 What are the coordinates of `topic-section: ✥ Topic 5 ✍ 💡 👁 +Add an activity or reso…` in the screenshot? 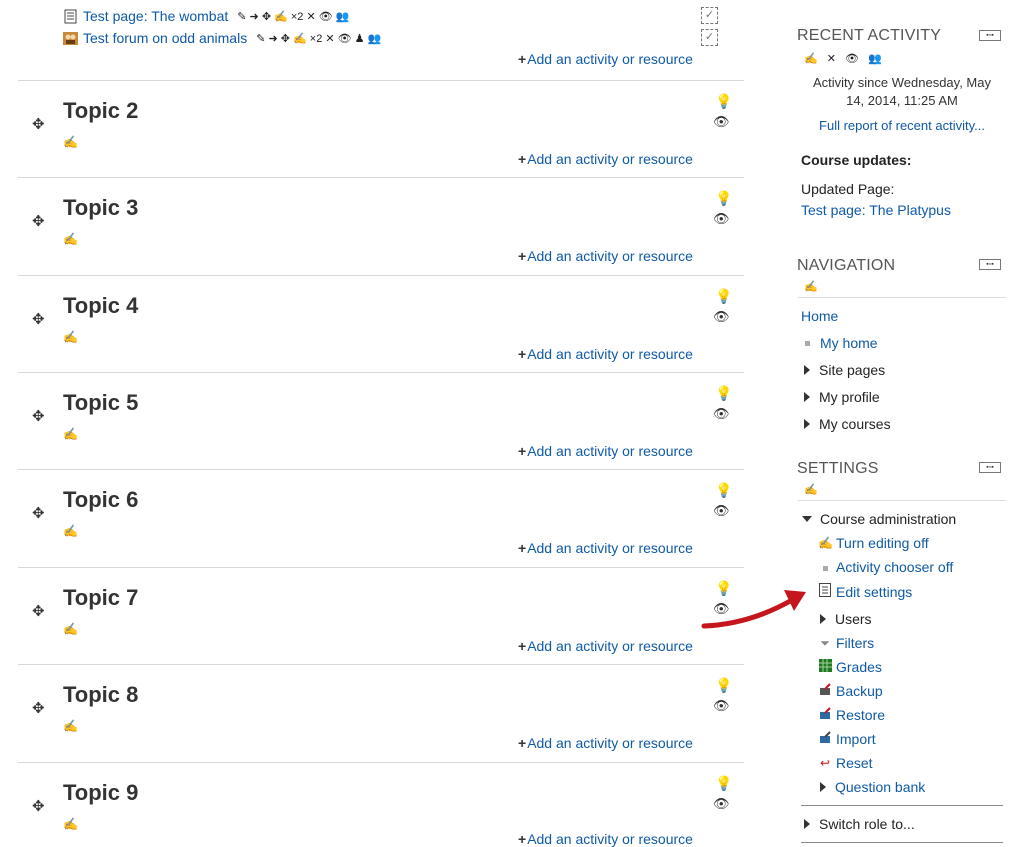 It's located at (381, 421).